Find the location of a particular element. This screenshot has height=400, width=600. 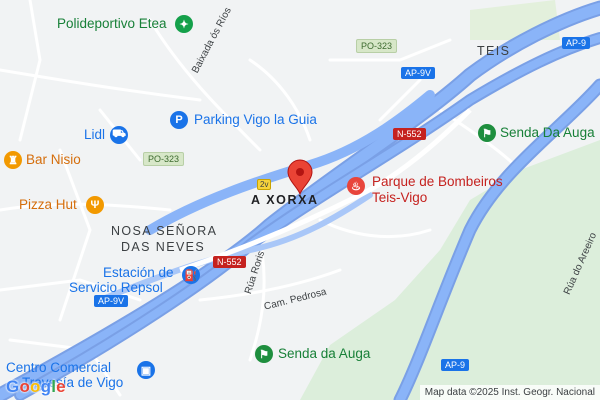

poi-label-bar-nisio: Bar Nisio is located at coordinates (53, 160).